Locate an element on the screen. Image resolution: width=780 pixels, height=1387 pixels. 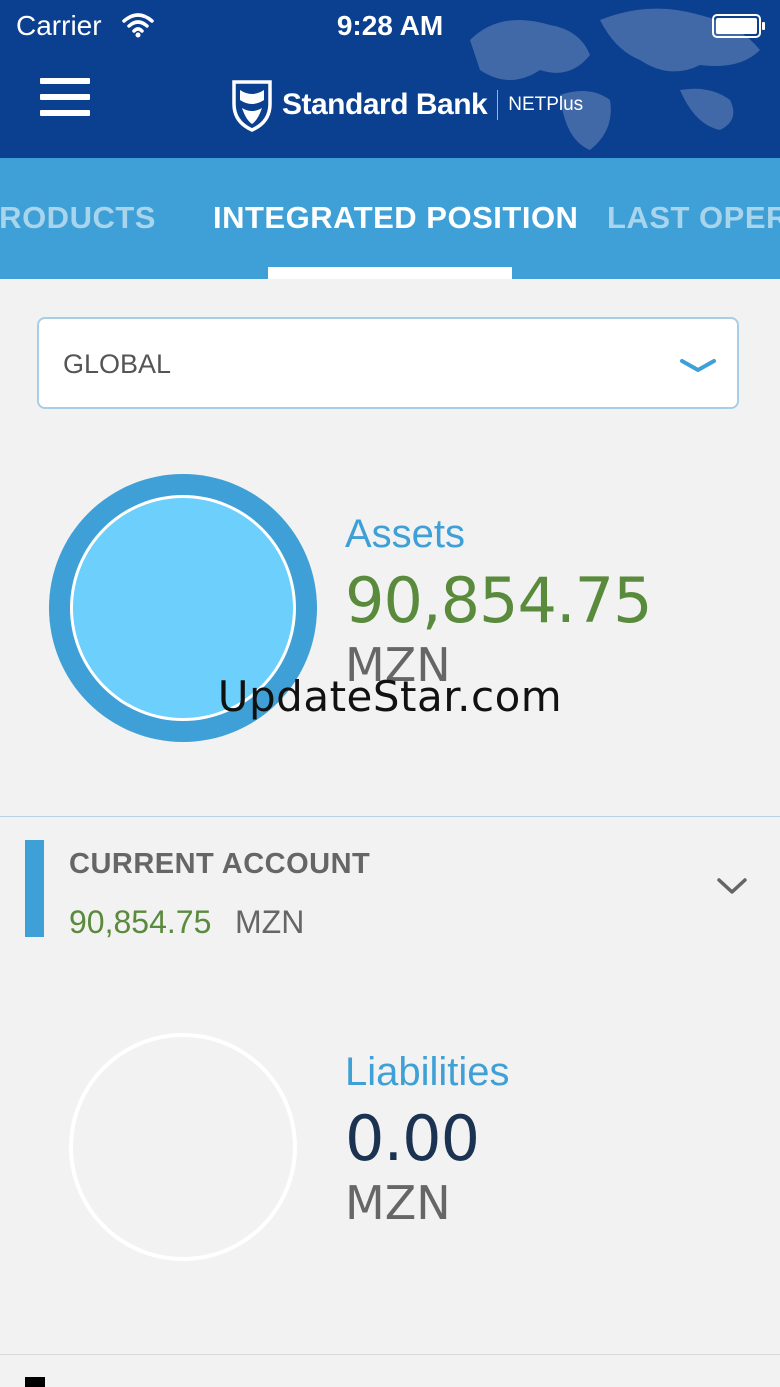
account-name: CURRENT ACCOUNT is located at coordinates (220, 864).